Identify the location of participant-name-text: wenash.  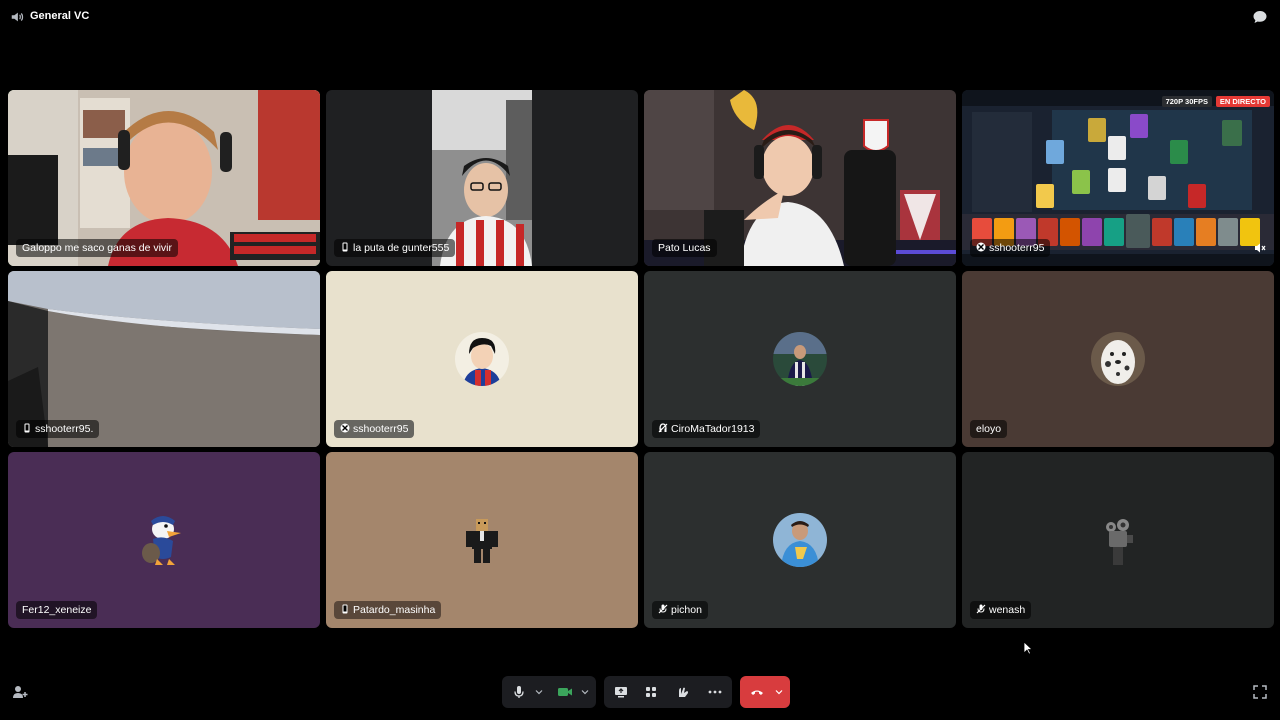
(1007, 610).